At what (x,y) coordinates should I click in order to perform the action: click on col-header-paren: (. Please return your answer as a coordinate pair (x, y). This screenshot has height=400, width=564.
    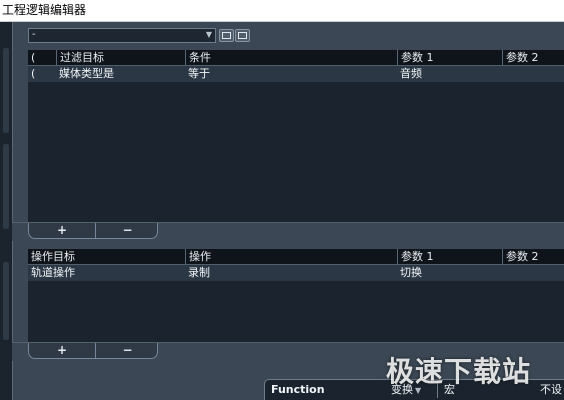
    Looking at the image, I should click on (33, 57).